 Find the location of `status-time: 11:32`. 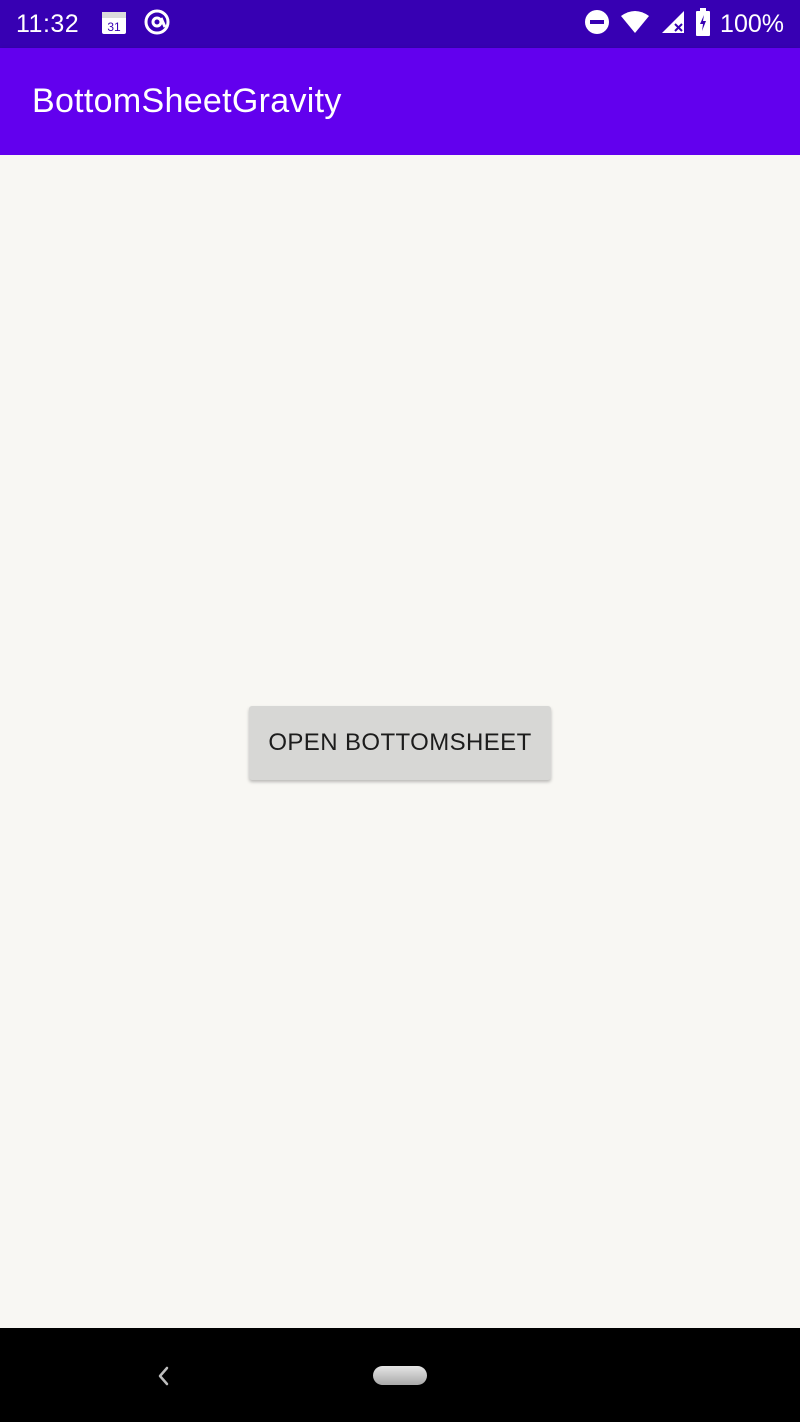

status-time: 11:32 is located at coordinates (48, 23).